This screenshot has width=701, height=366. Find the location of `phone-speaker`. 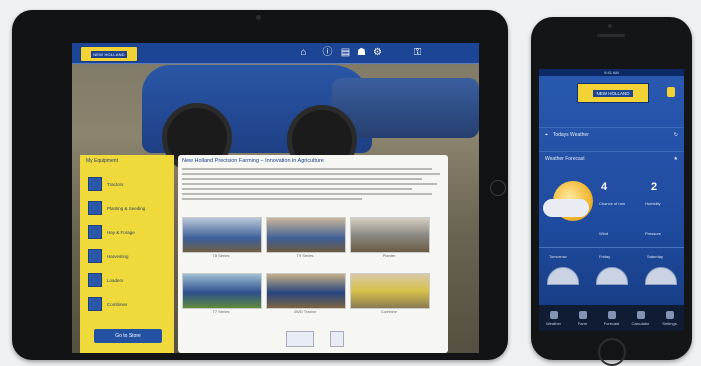

phone-speaker is located at coordinates (611, 35).